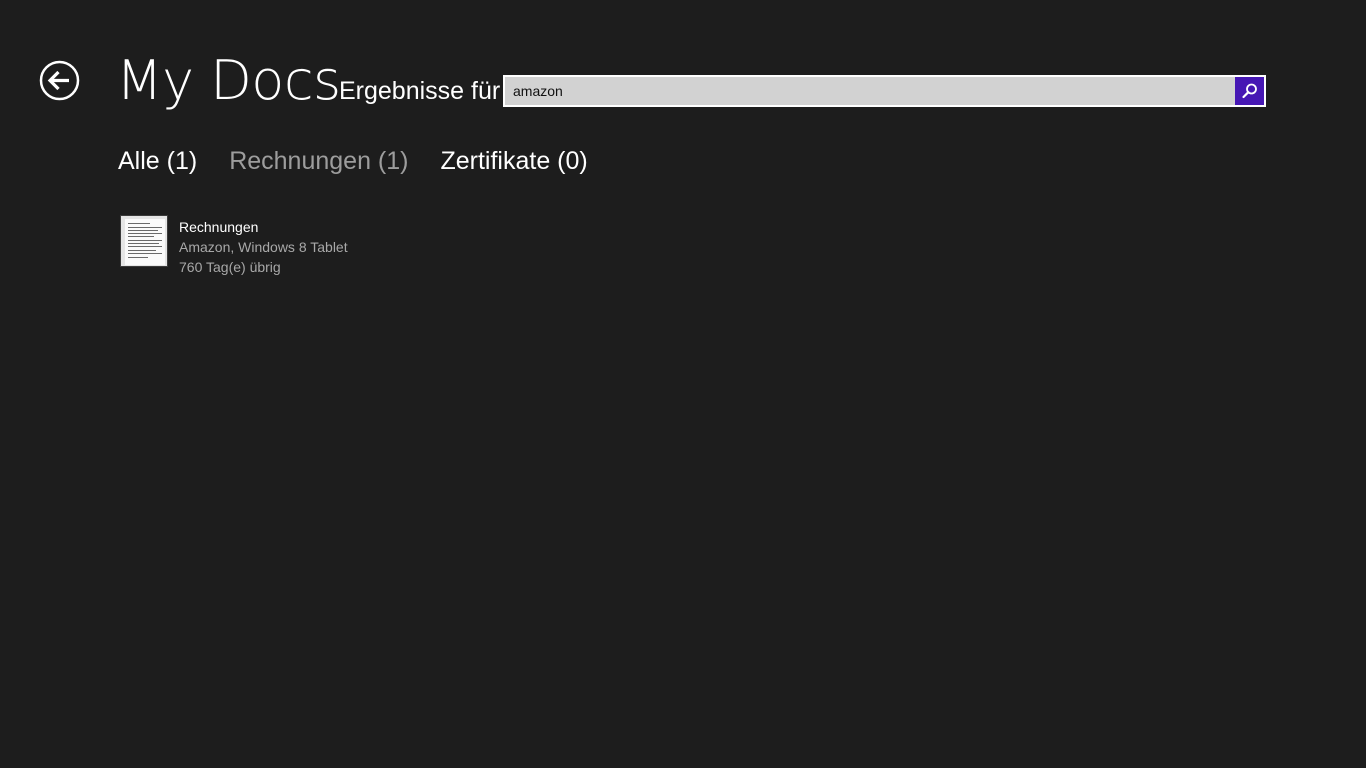 This screenshot has height=768, width=1366. Describe the element at coordinates (870, 91) in the screenshot. I see `search-input` at that location.